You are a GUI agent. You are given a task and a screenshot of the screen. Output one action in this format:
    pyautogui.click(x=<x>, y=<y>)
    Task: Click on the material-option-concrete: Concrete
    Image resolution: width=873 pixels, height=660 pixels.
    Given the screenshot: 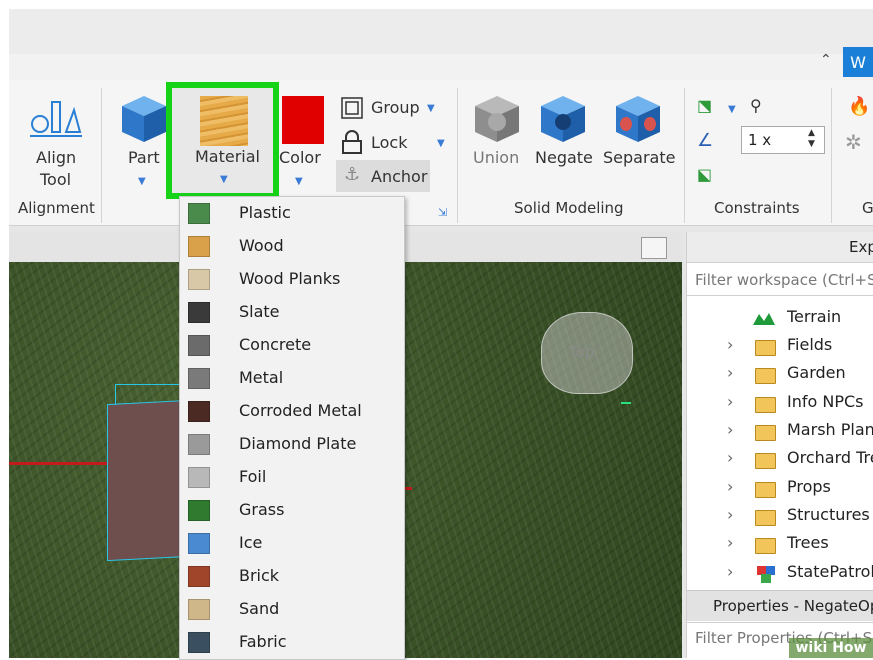 What is the action you would take?
    pyautogui.click(x=292, y=345)
    